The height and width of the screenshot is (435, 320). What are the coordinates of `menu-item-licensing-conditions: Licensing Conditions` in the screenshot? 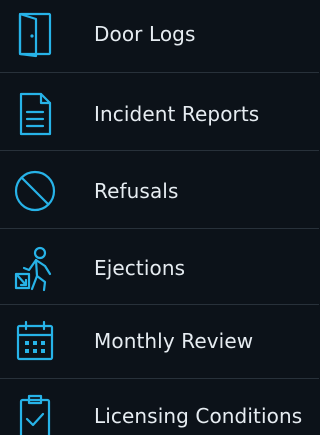 It's located at (159, 406).